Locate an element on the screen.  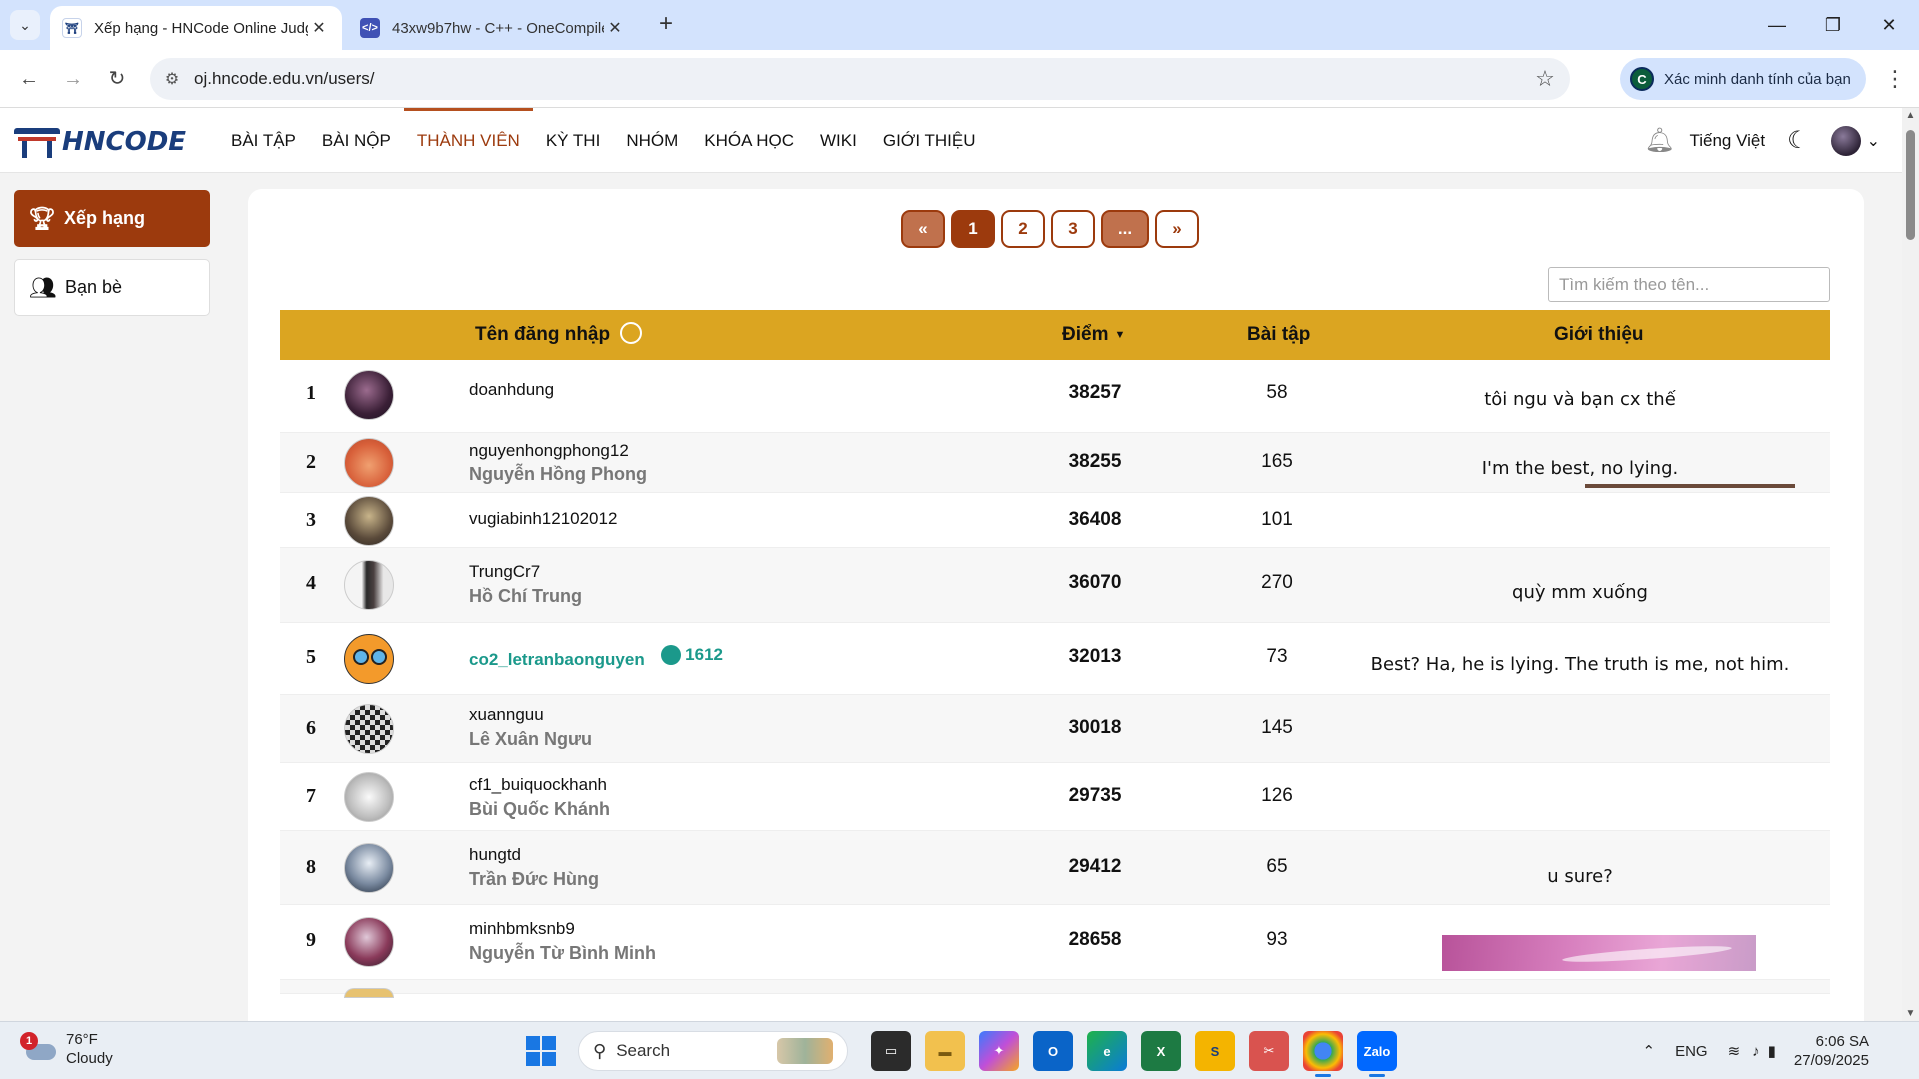
input-language: ENG is located at coordinates (1691, 1051).